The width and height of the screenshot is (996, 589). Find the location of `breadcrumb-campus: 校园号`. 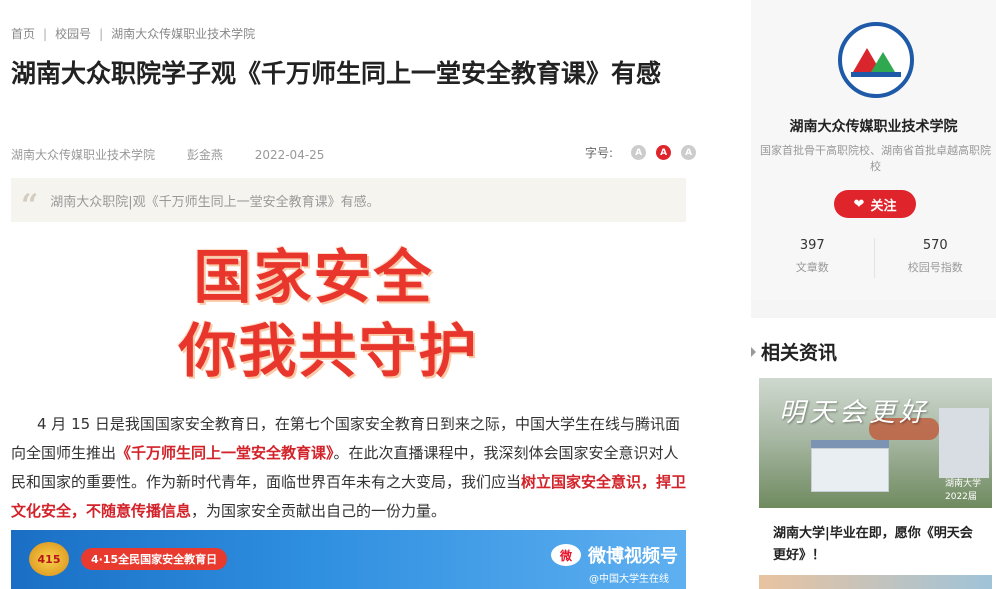

breadcrumb-campus: 校园号 is located at coordinates (73, 34).